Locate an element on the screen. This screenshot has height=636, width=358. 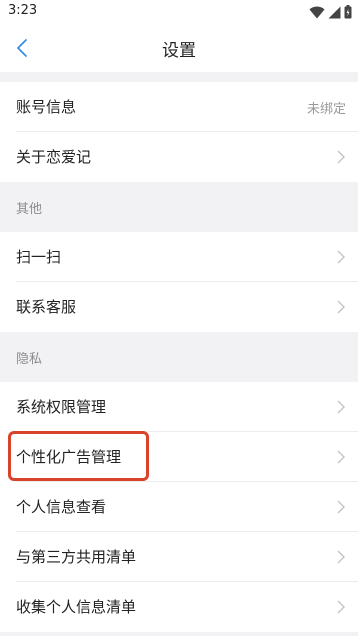
contact-support-row: 联系客服 is located at coordinates (179, 307).